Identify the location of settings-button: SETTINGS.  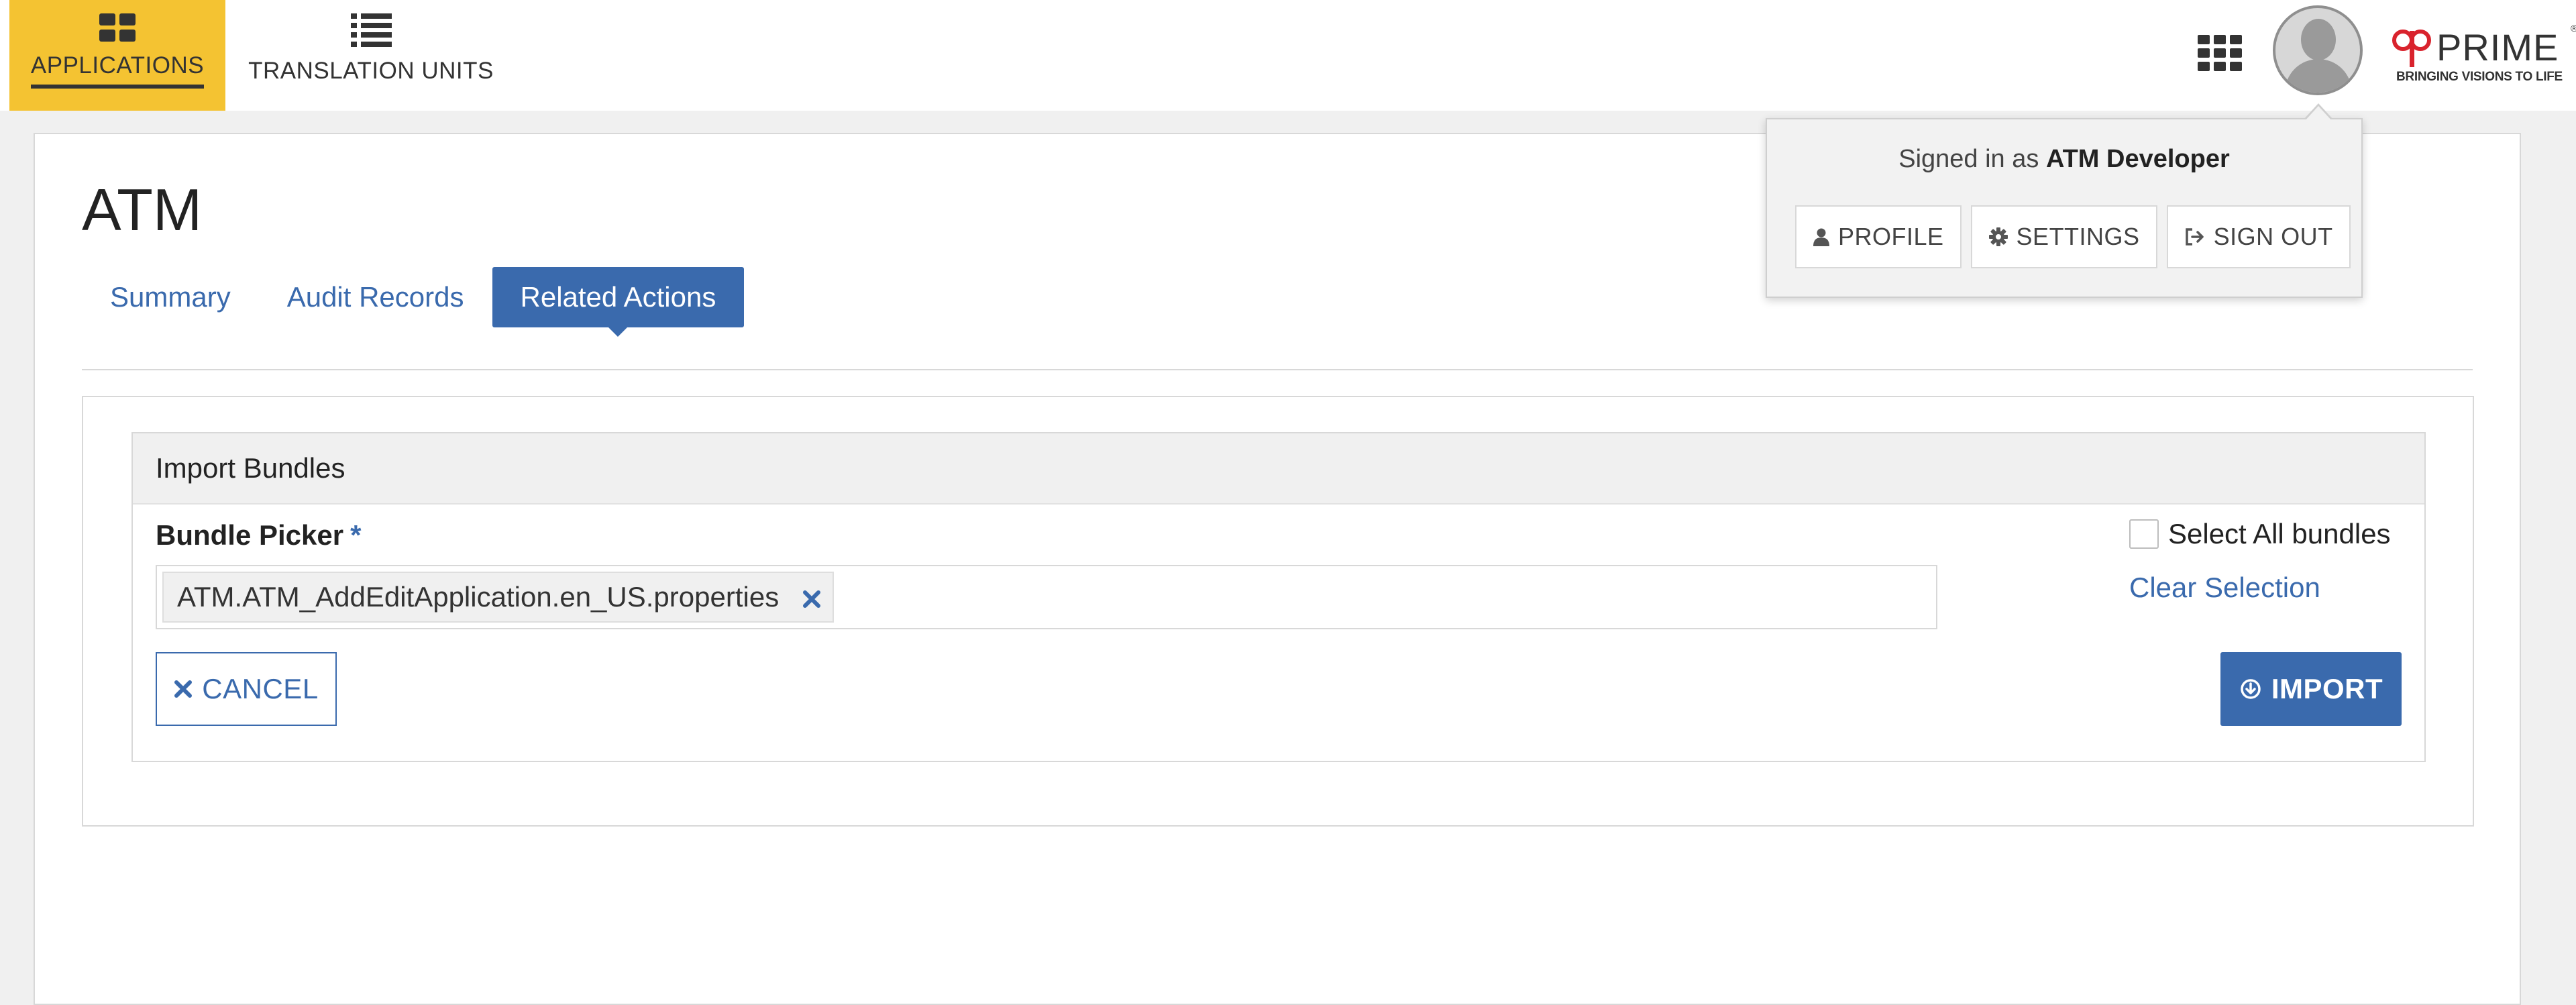
(2063, 237).